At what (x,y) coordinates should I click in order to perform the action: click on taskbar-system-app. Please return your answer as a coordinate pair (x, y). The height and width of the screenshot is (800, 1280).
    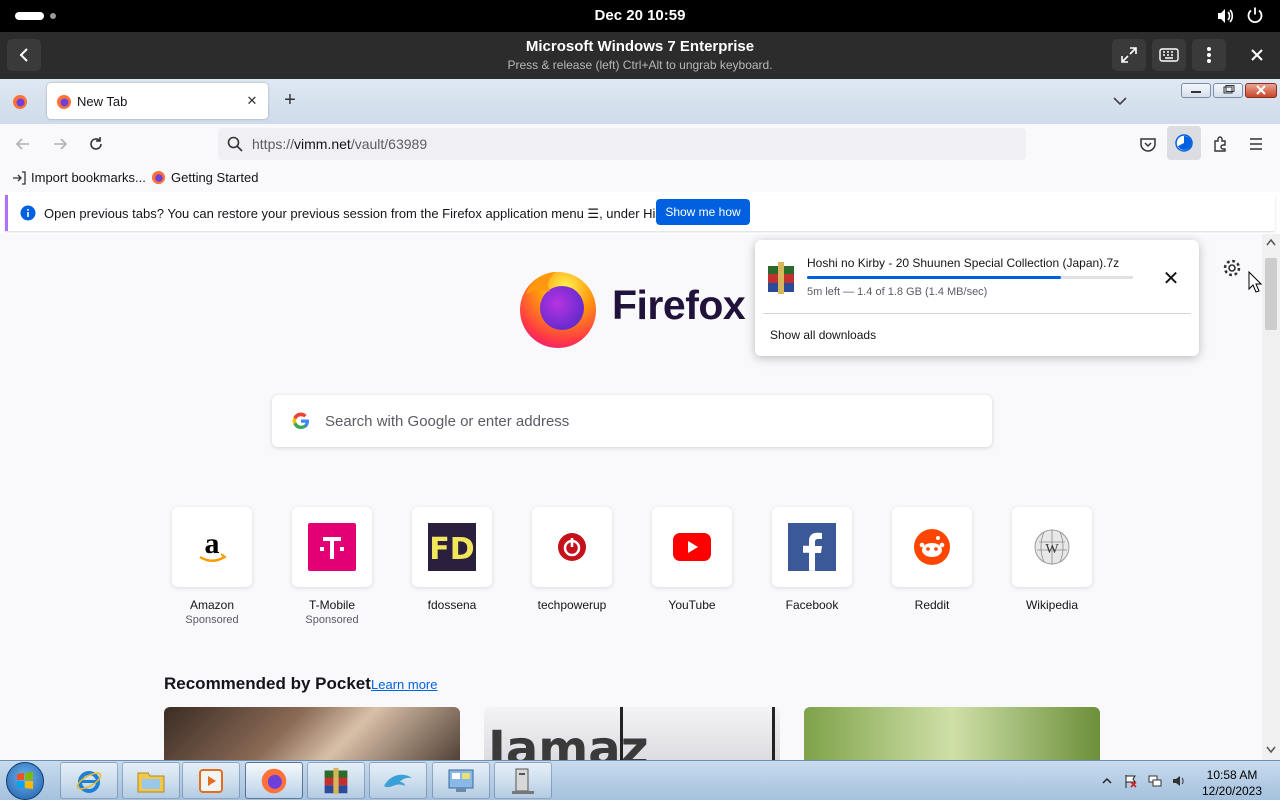
    Looking at the image, I should click on (523, 780).